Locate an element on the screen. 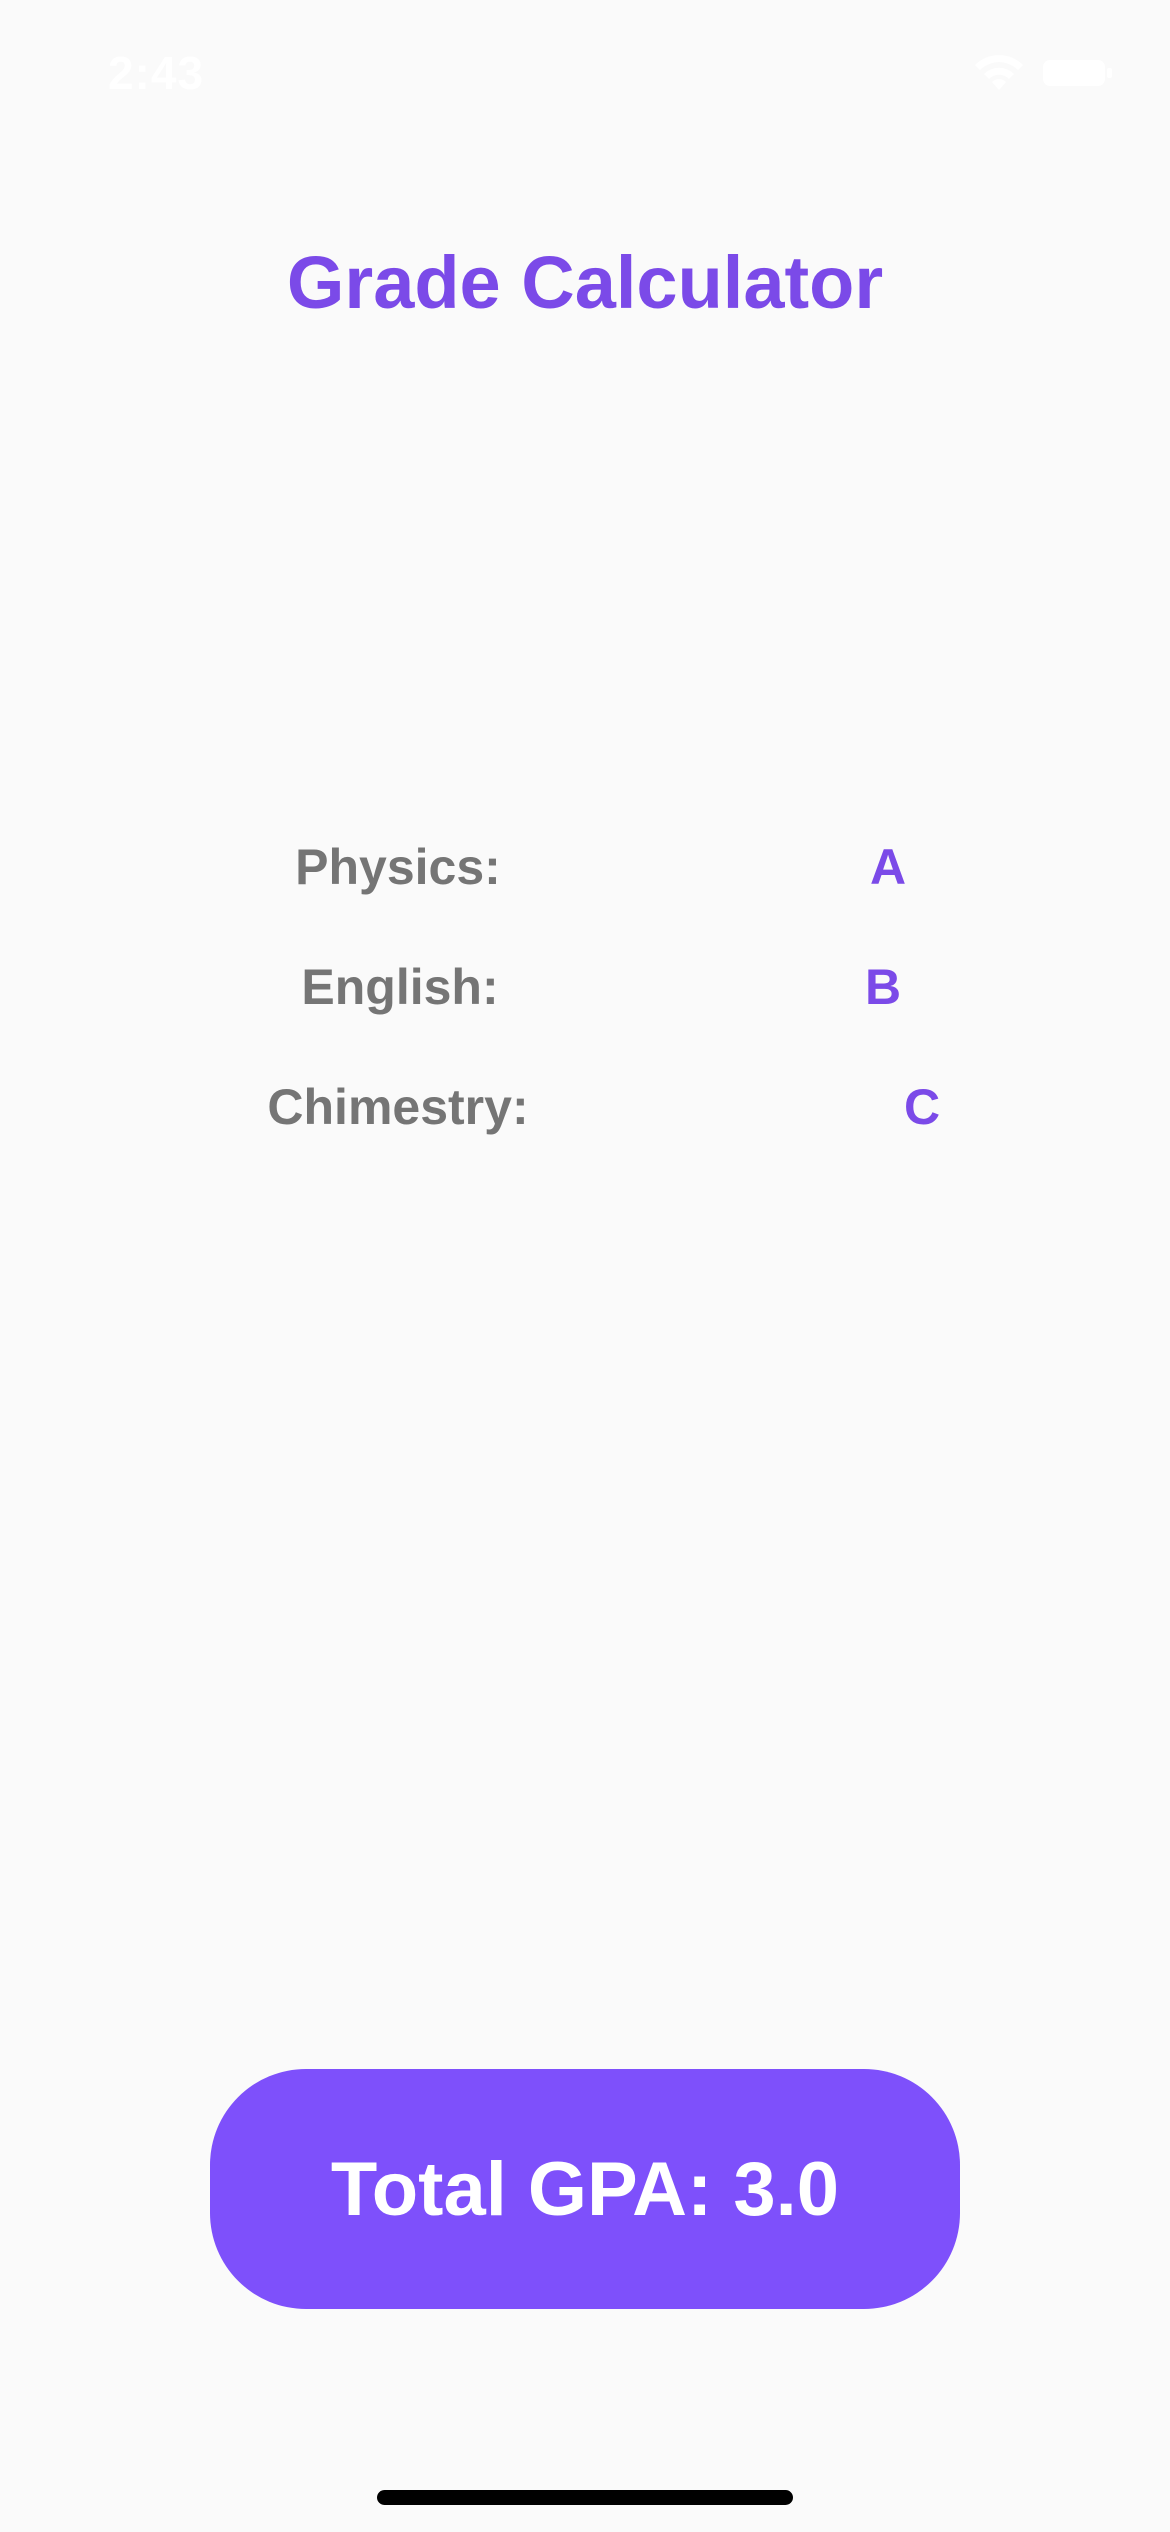 The height and width of the screenshot is (2532, 1170). total-gpa-button: Total GPA: 3.0 is located at coordinates (585, 2189).